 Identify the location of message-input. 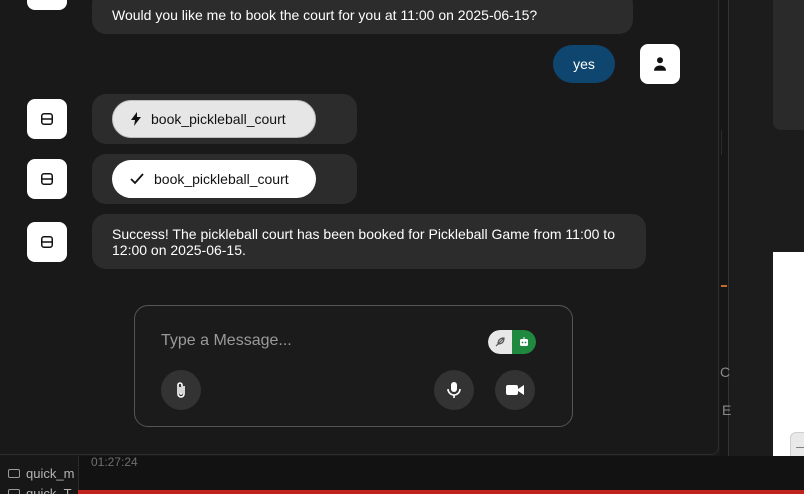
(311, 341).